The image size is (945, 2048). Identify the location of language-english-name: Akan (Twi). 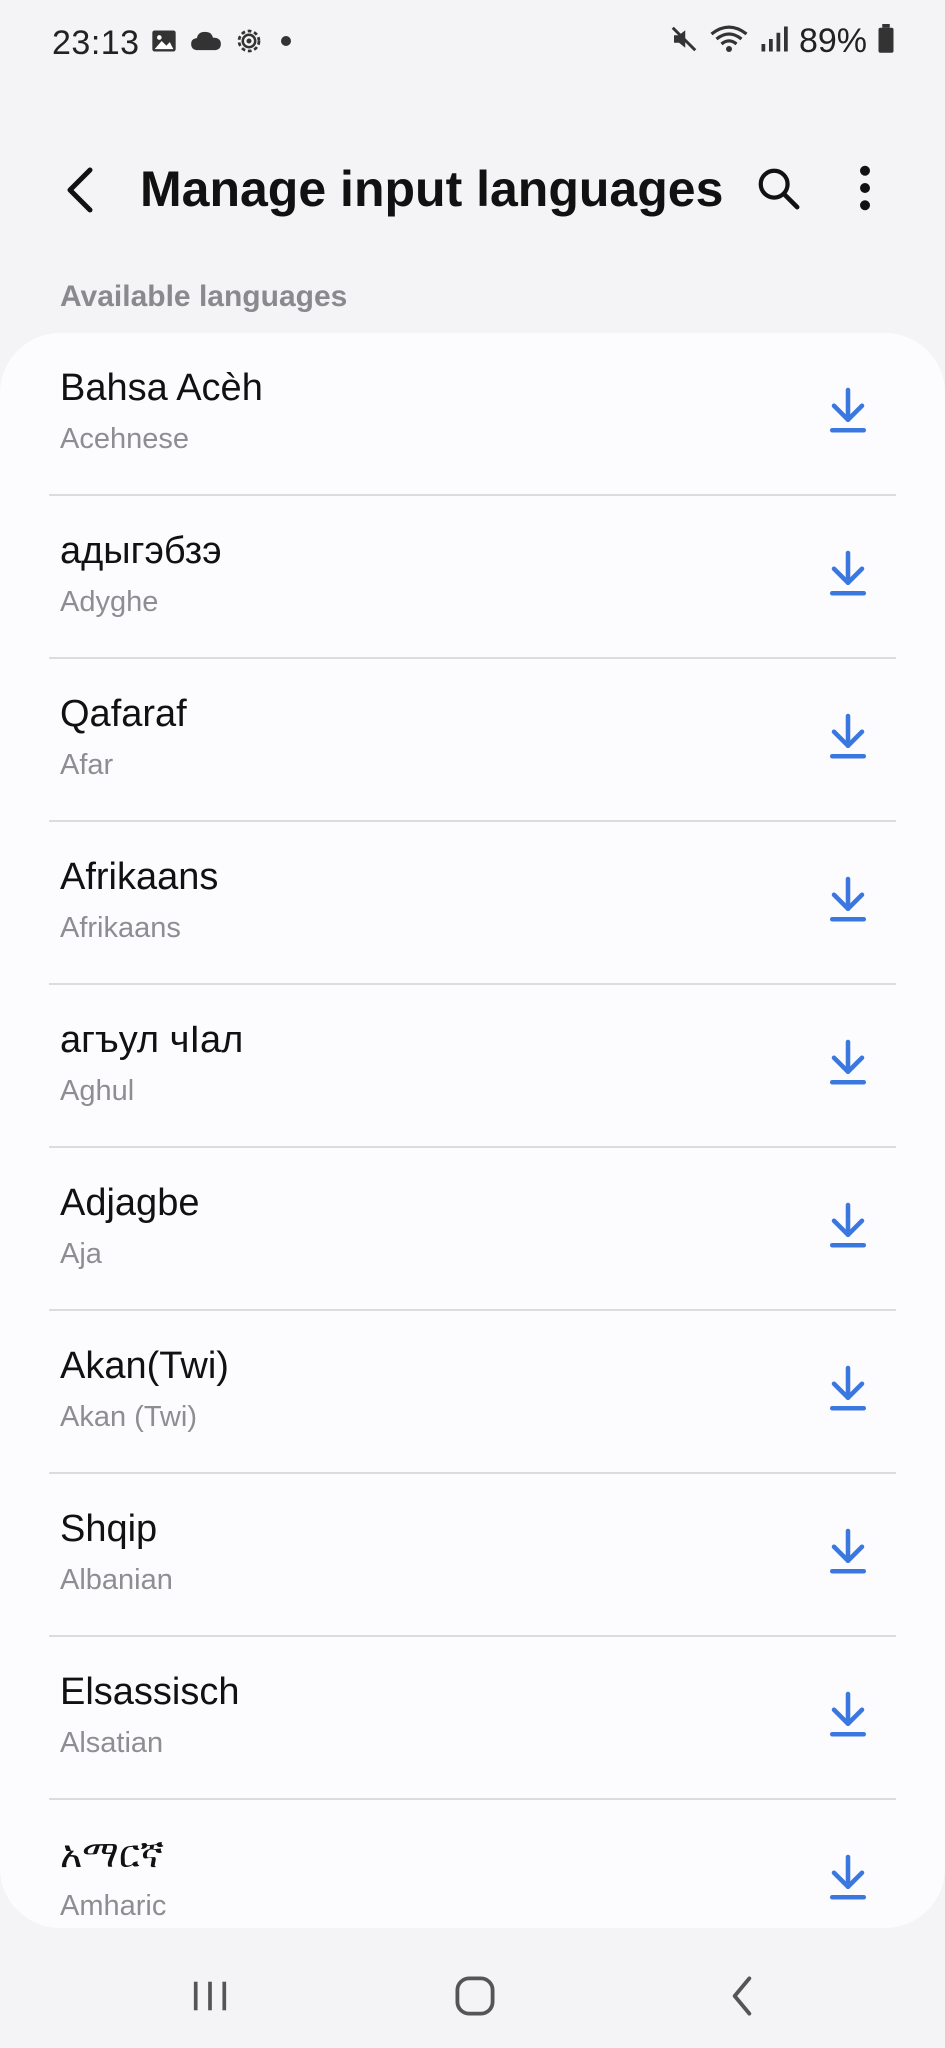
(128, 1417).